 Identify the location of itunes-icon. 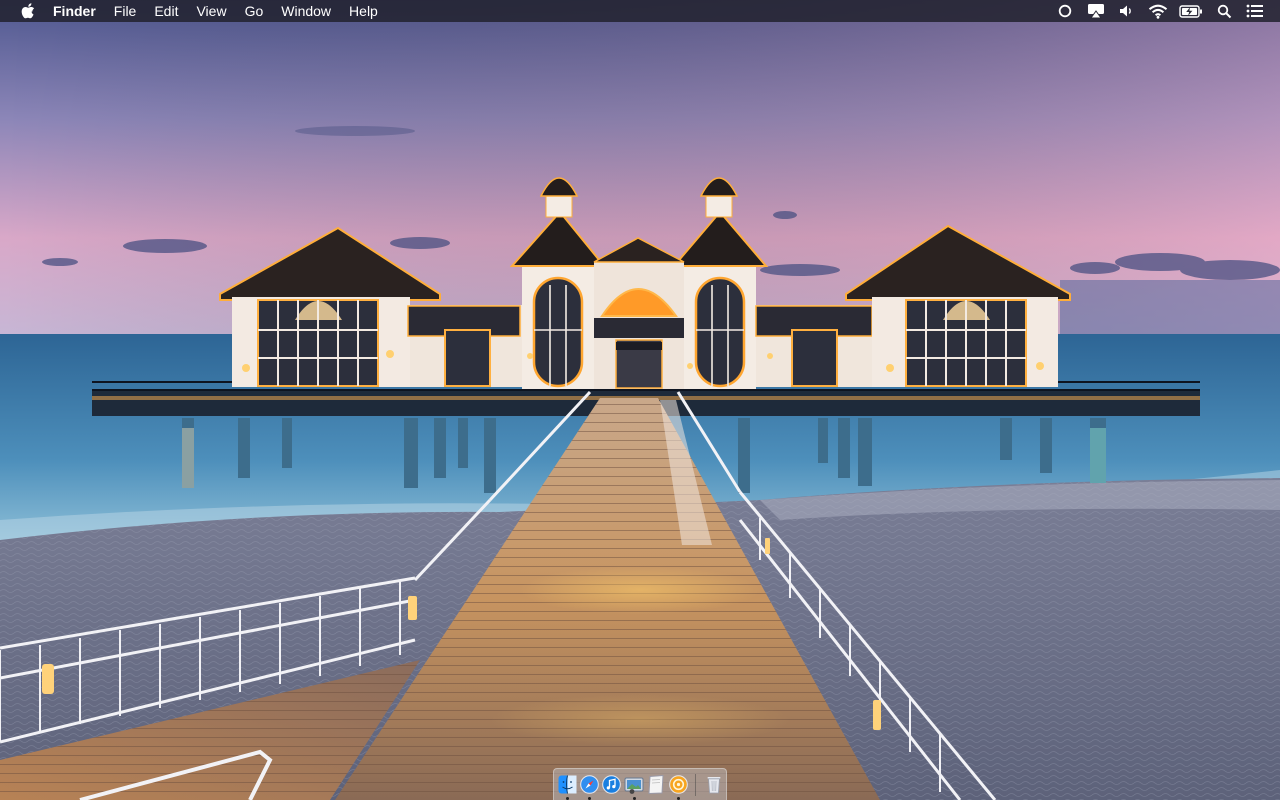
(611, 785).